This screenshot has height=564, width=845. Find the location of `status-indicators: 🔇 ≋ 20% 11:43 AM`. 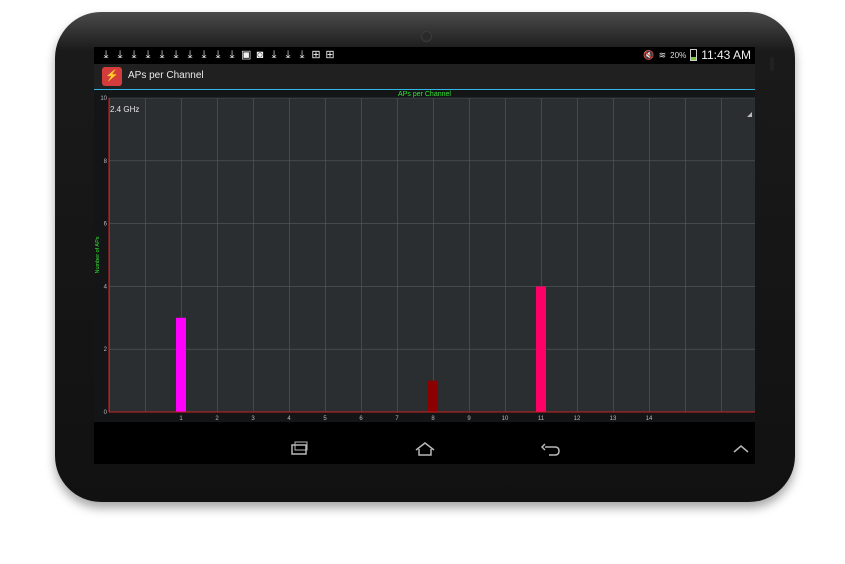

status-indicators: 🔇 ≋ 20% 11:43 AM is located at coordinates (697, 55).